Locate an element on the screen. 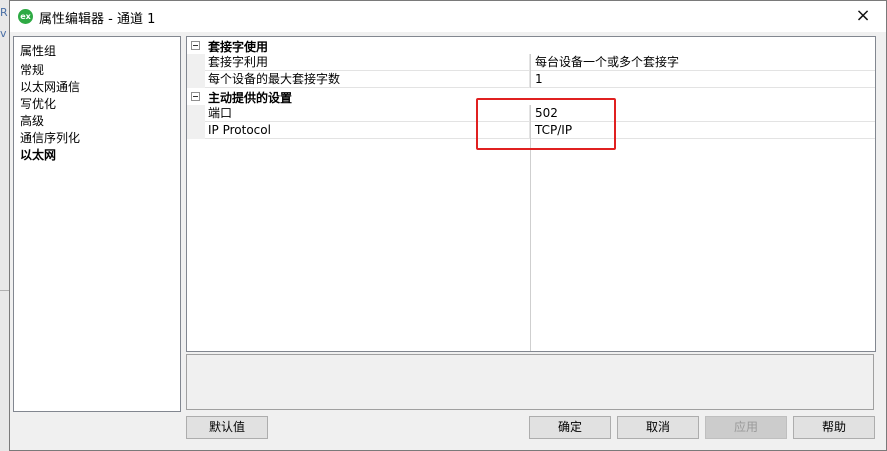 The image size is (887, 451). background-glyph: v is located at coordinates (3, 33).